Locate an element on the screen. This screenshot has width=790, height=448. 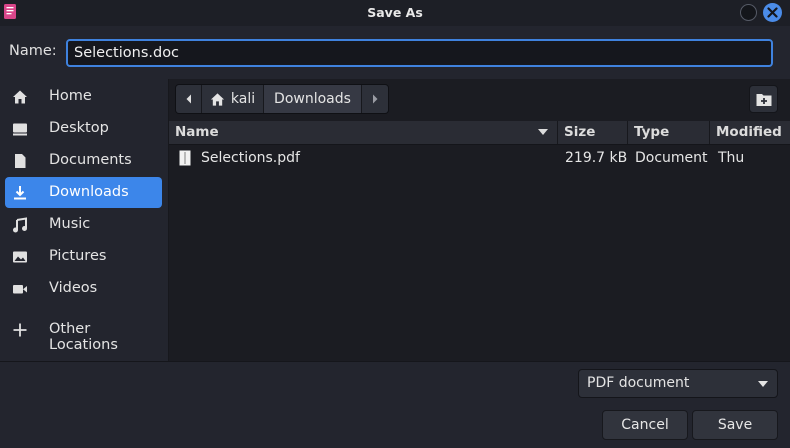
documents-icon is located at coordinates (20, 161).